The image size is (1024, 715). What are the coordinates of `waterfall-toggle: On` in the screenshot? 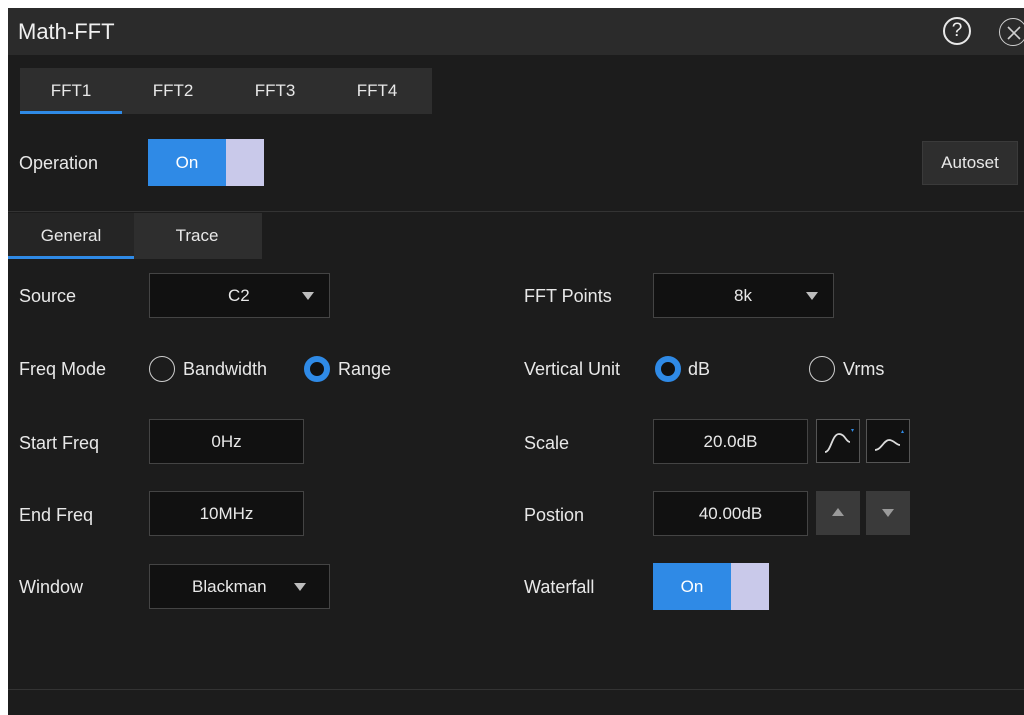 It's located at (711, 586).